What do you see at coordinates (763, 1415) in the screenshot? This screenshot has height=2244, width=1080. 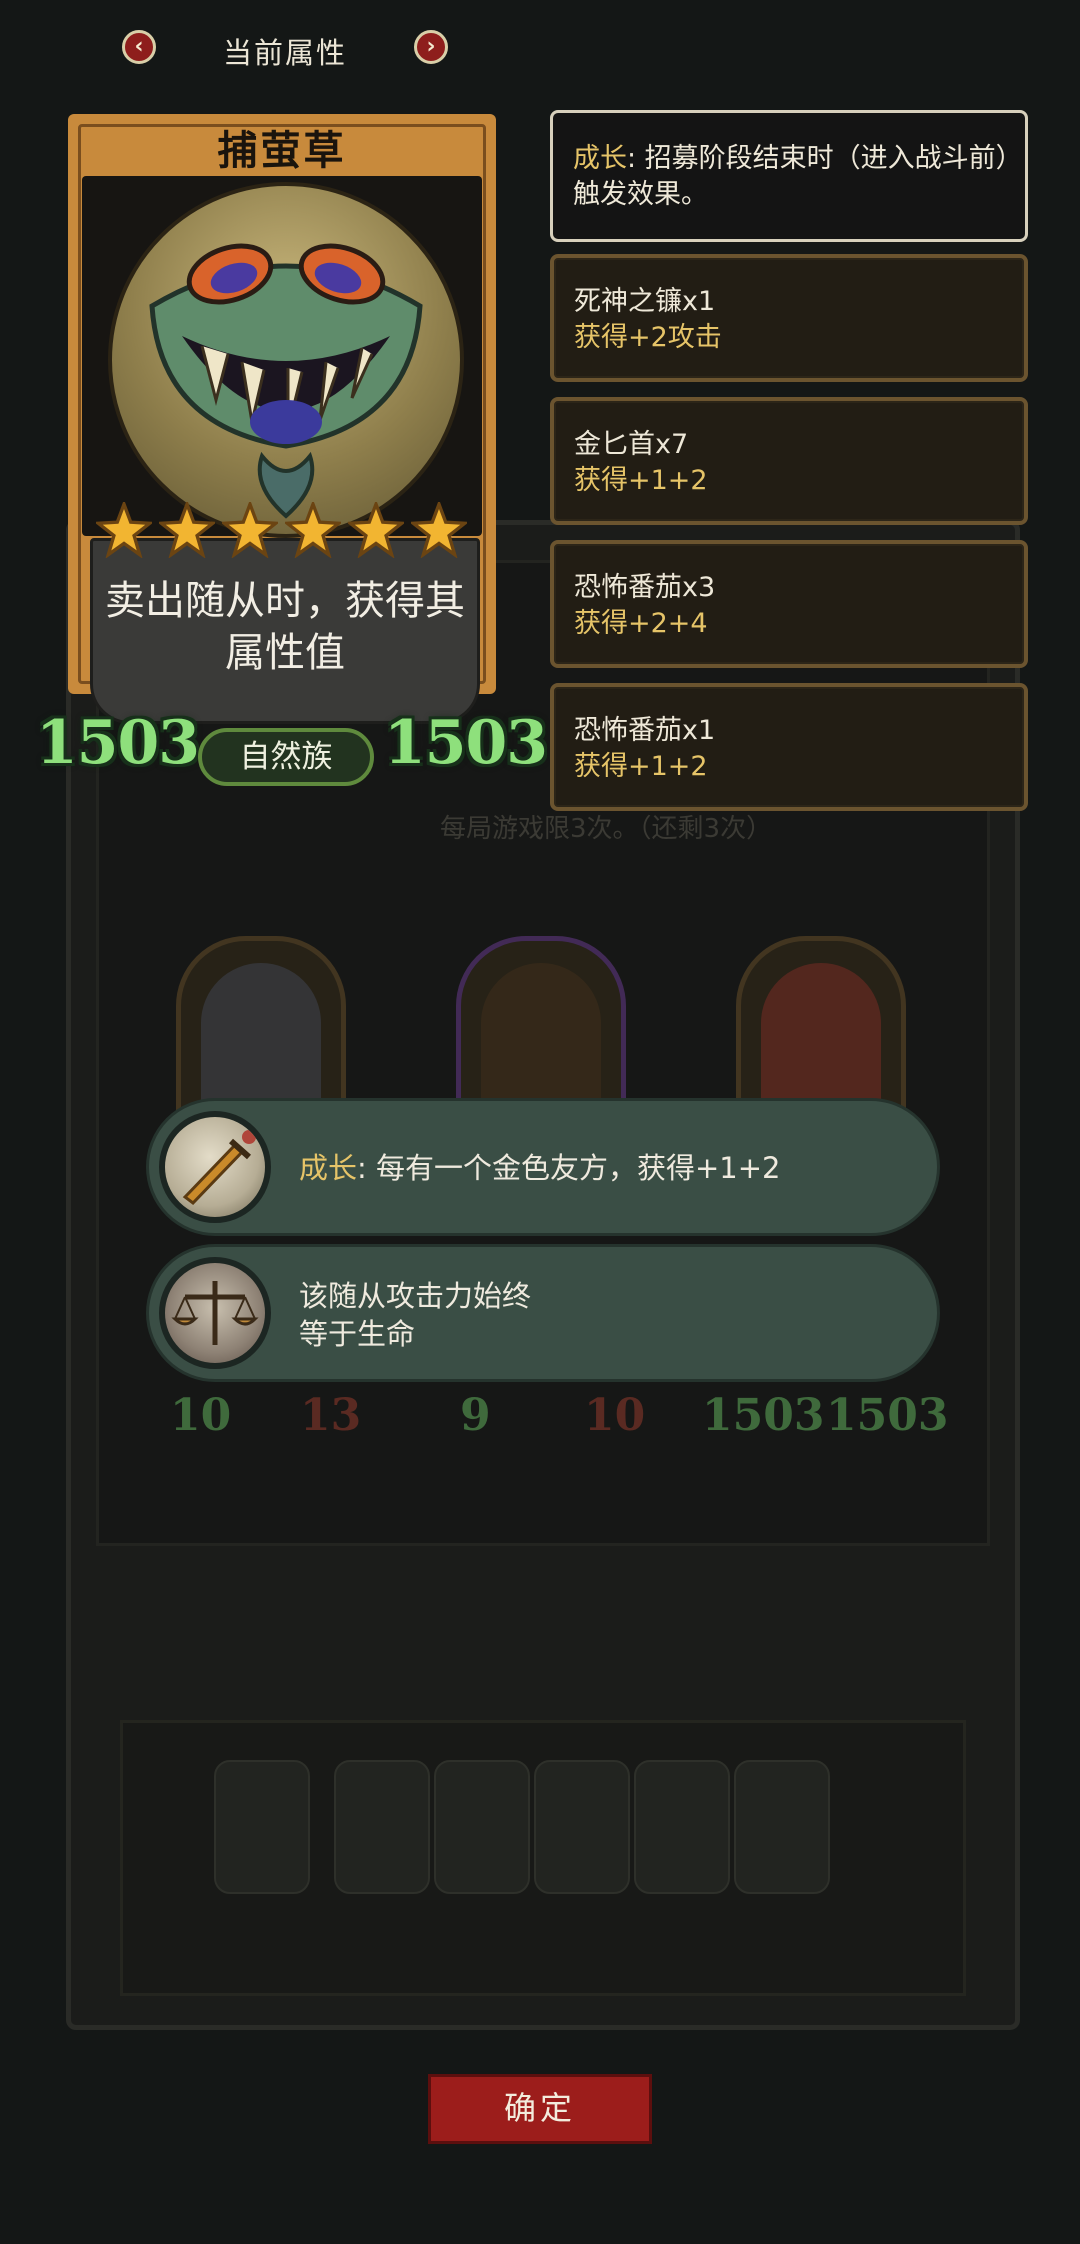 I see `lineup-attack-3: 1503` at bounding box center [763, 1415].